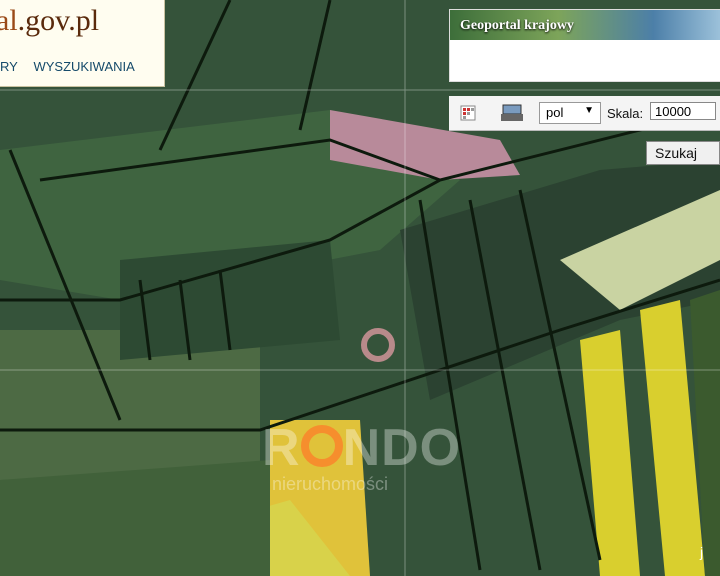 The height and width of the screenshot is (576, 720). I want to click on logo-suffix: .gov.pl, so click(58, 20).